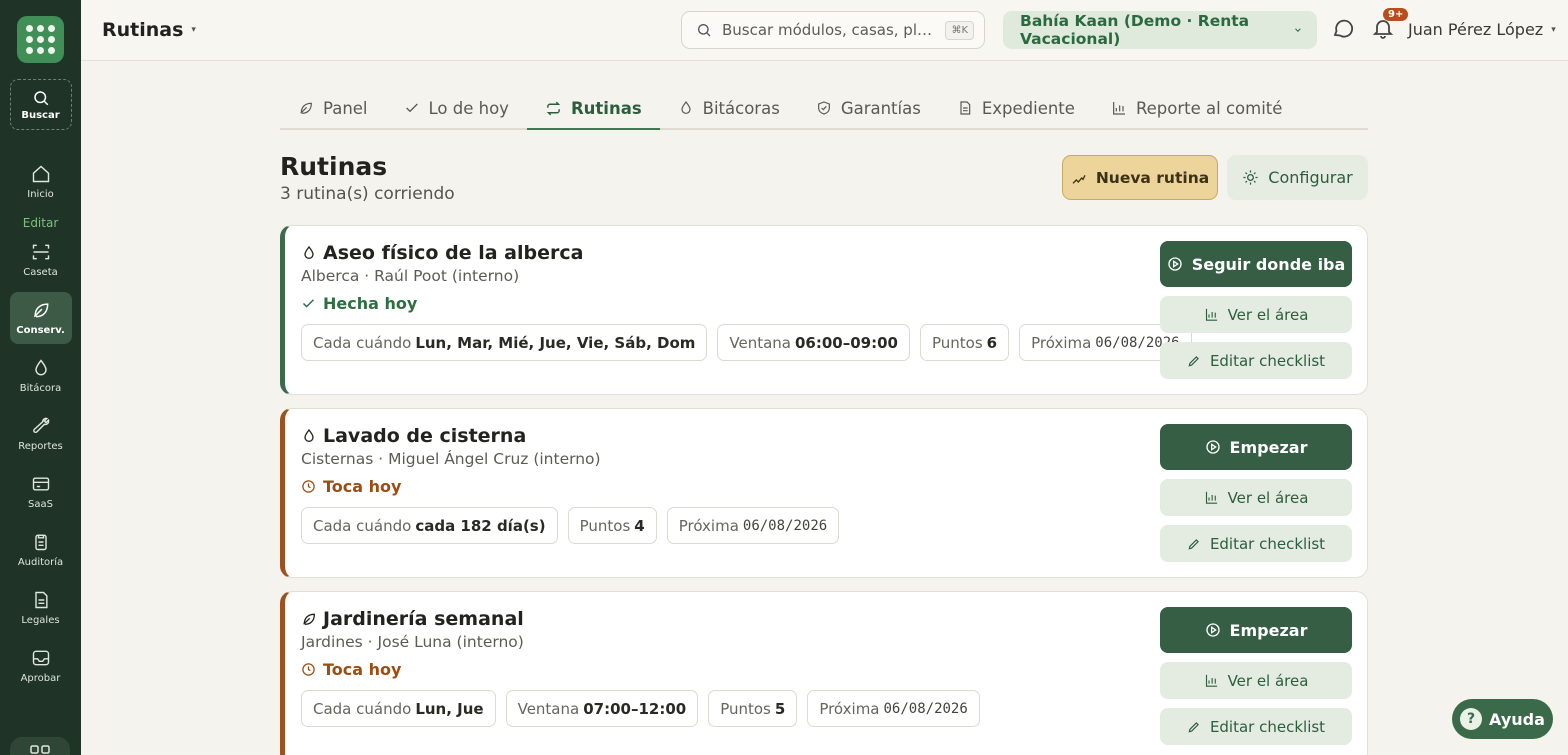  I want to click on frequency-chip: Cada cuándo Lun, Jue, so click(398, 708).